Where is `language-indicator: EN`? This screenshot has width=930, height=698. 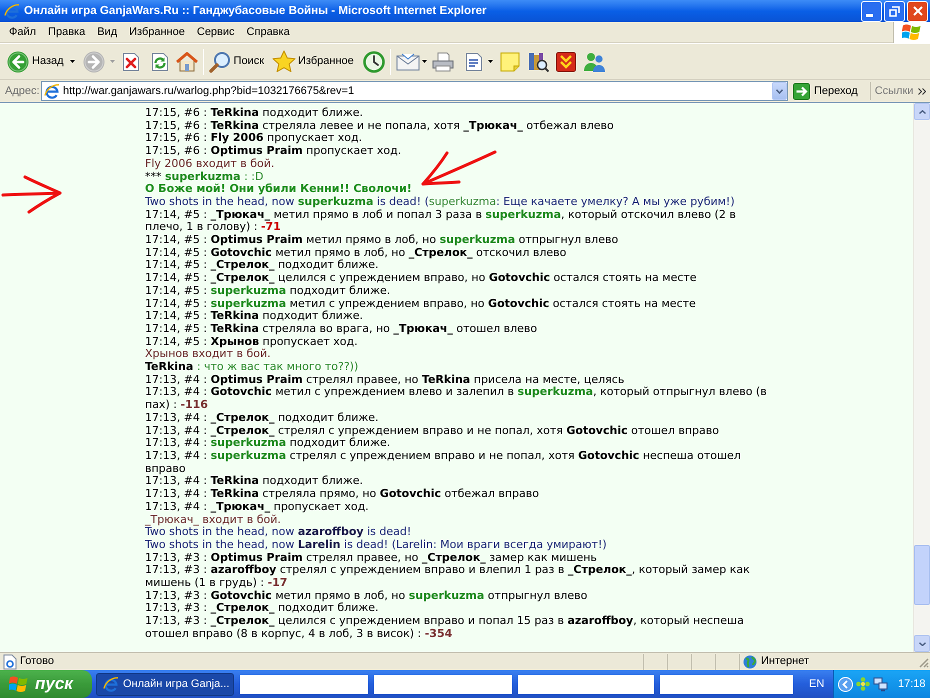 language-indicator: EN is located at coordinates (816, 684).